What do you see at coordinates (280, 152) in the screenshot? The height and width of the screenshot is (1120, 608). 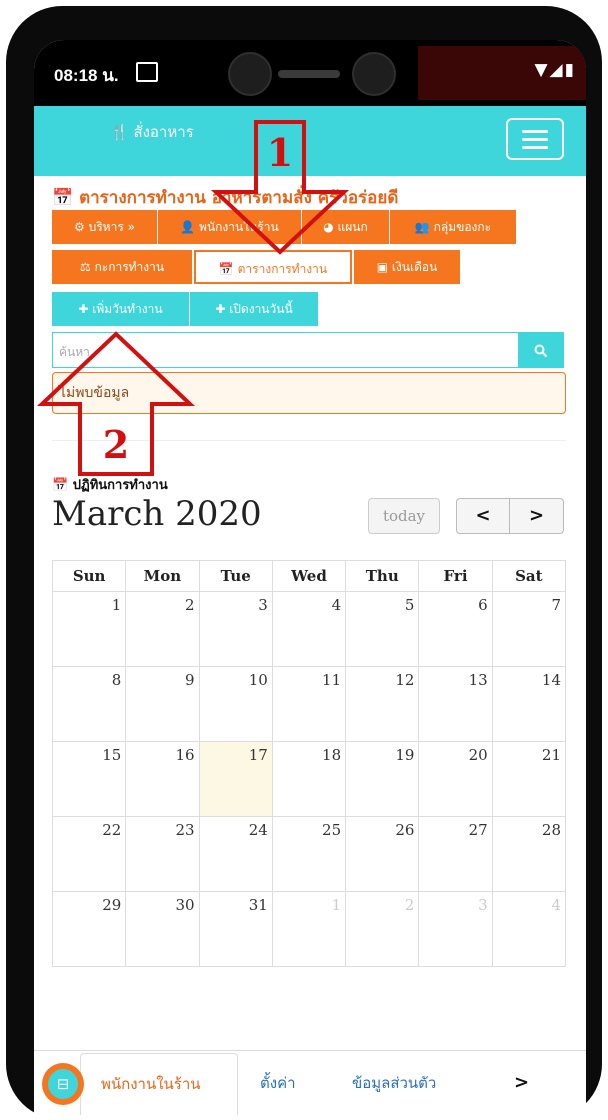 I see `annotation-number-1: 1` at bounding box center [280, 152].